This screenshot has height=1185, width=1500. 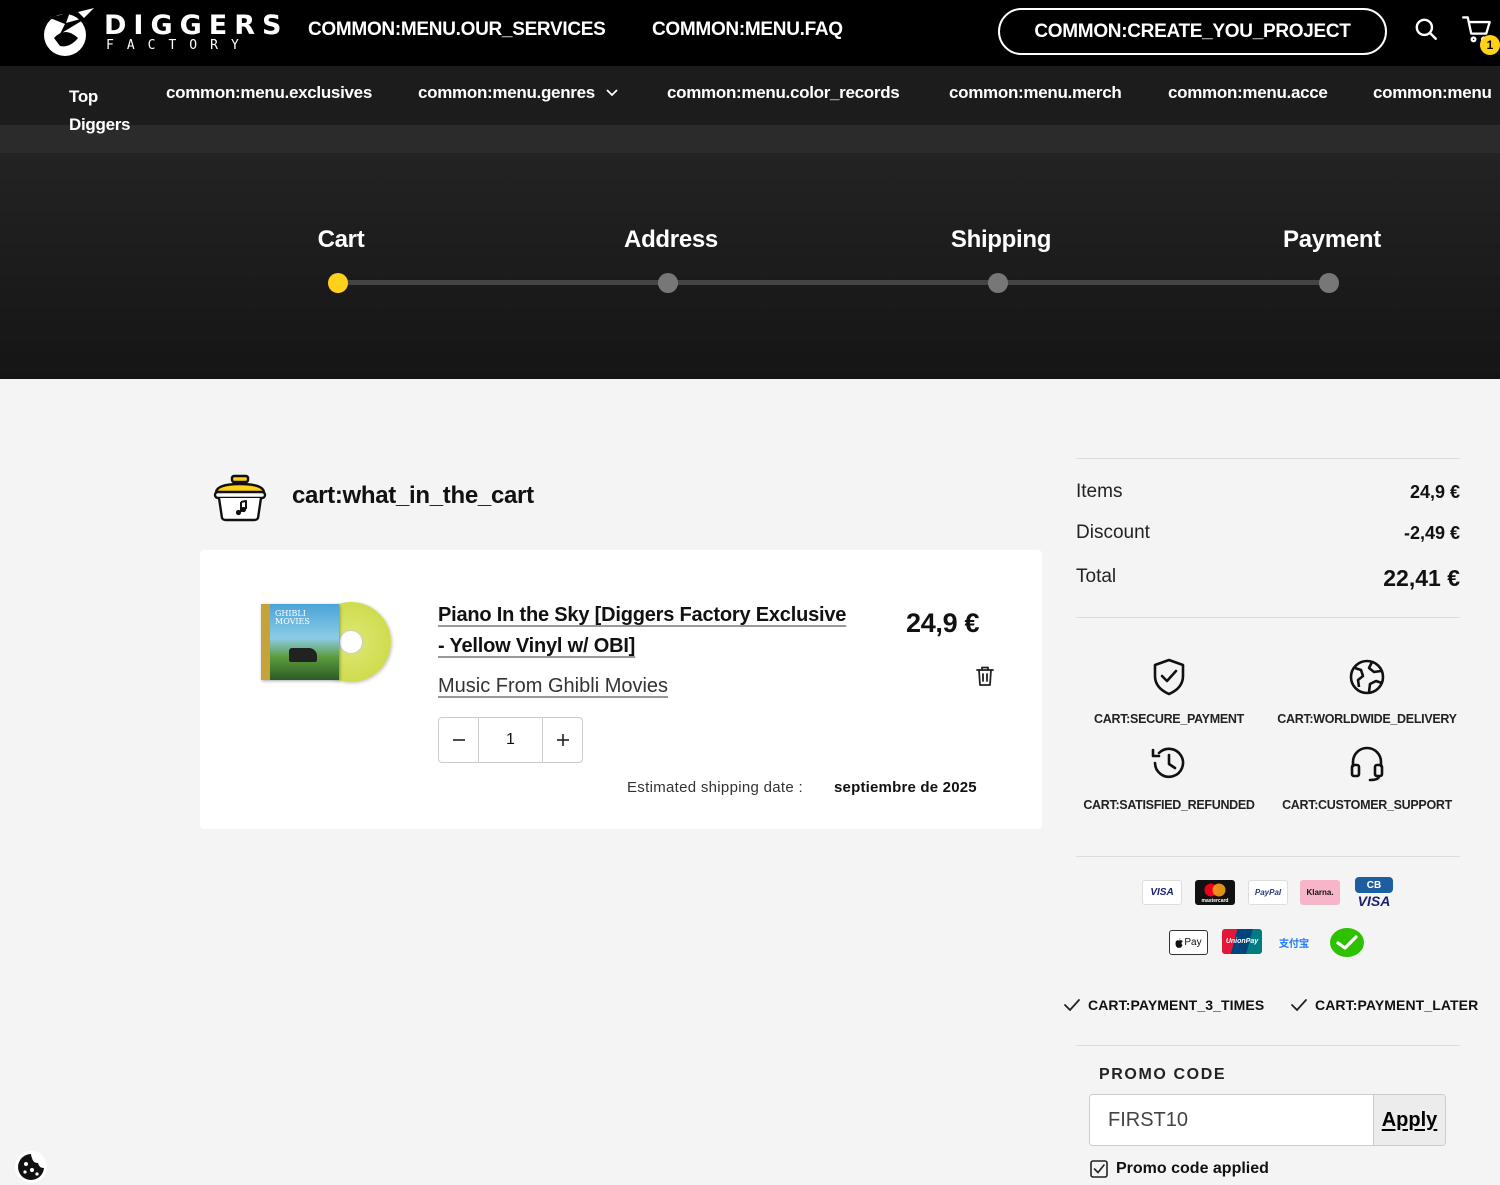 What do you see at coordinates (341, 239) in the screenshot?
I see `step-cart-label: Cart` at bounding box center [341, 239].